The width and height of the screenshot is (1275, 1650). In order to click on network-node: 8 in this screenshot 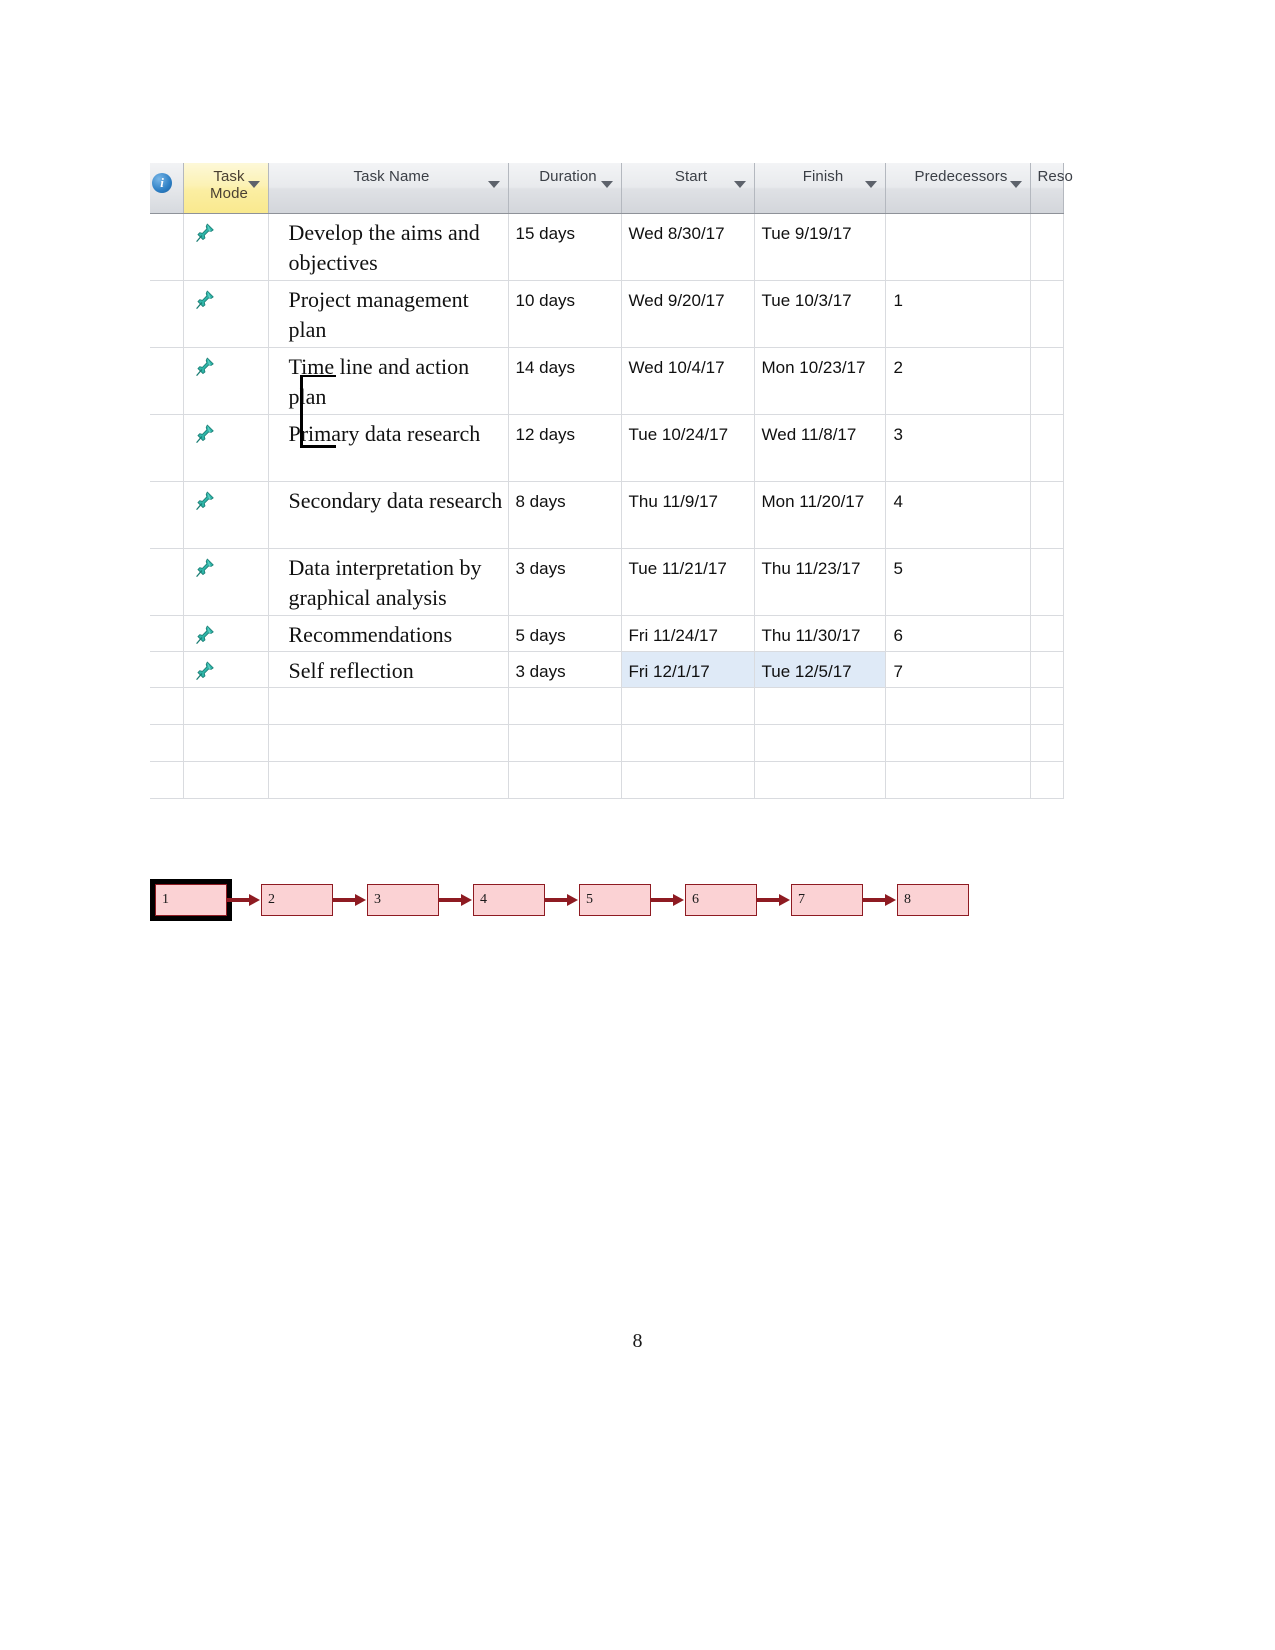, I will do `click(933, 900)`.